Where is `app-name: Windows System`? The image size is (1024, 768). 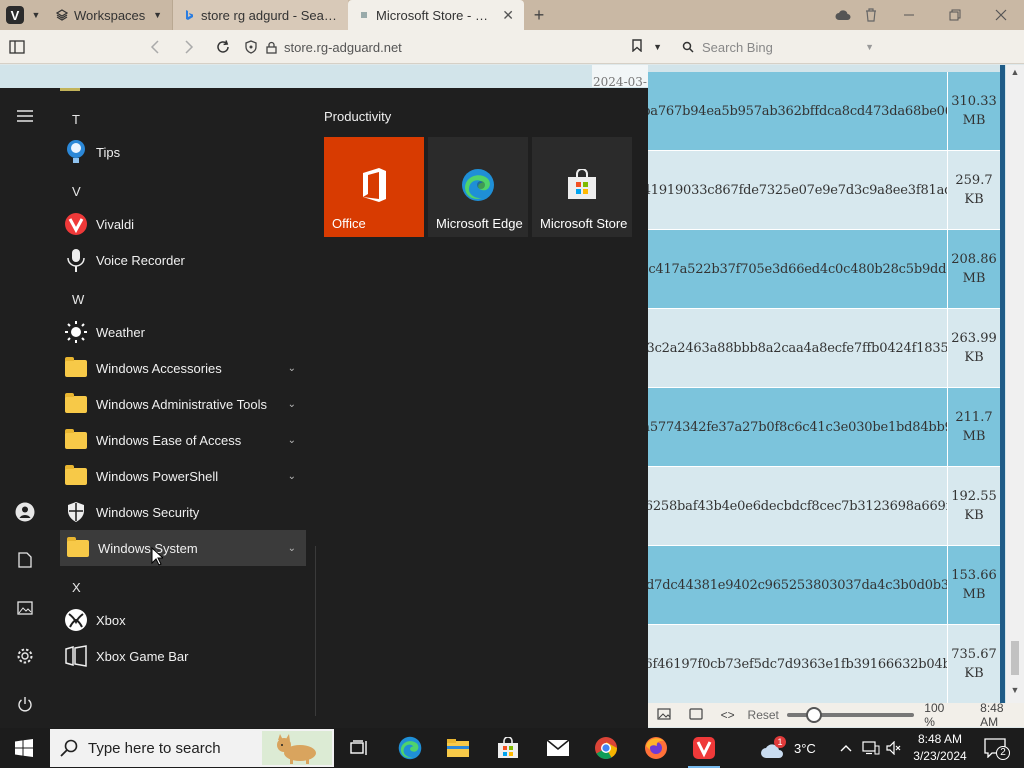
app-name: Windows System is located at coordinates (148, 548).